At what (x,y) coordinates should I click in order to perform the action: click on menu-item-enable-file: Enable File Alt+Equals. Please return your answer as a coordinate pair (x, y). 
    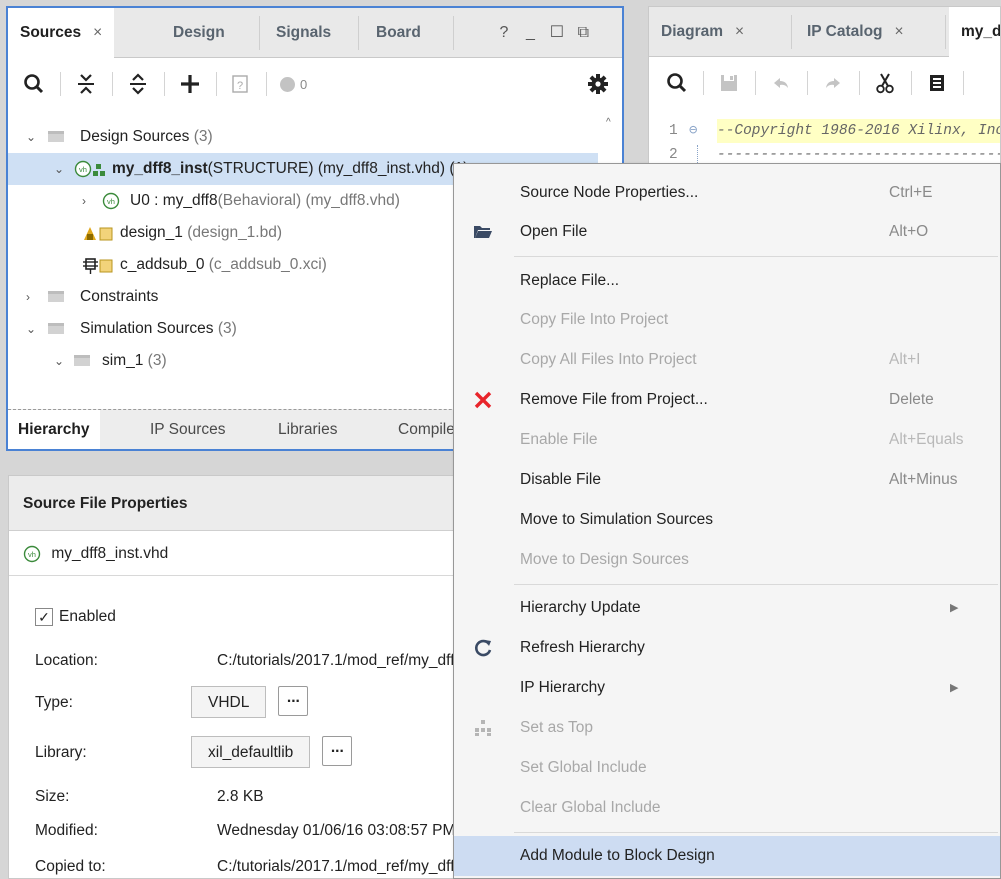
    Looking at the image, I should click on (727, 440).